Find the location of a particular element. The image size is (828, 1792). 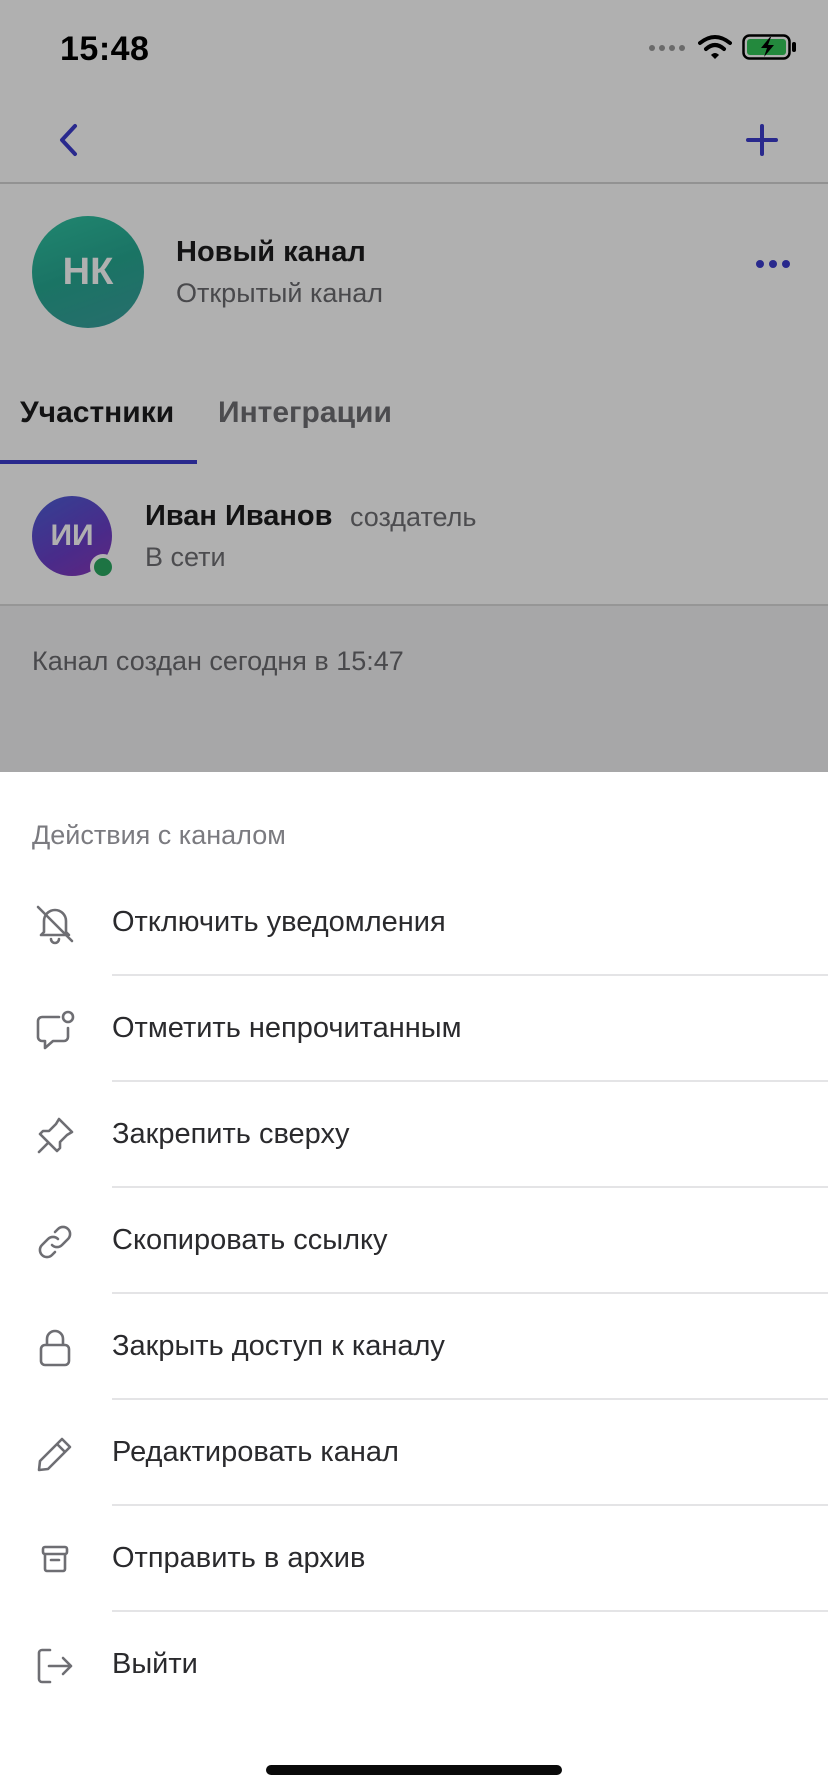

link-icon is located at coordinates (55, 1242).